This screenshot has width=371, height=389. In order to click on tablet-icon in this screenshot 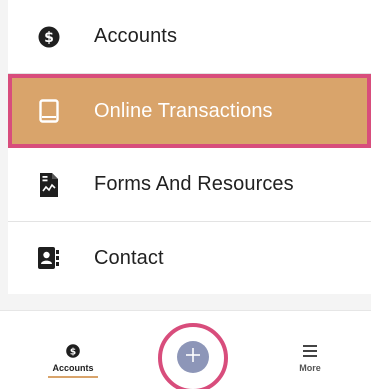, I will do `click(49, 111)`.